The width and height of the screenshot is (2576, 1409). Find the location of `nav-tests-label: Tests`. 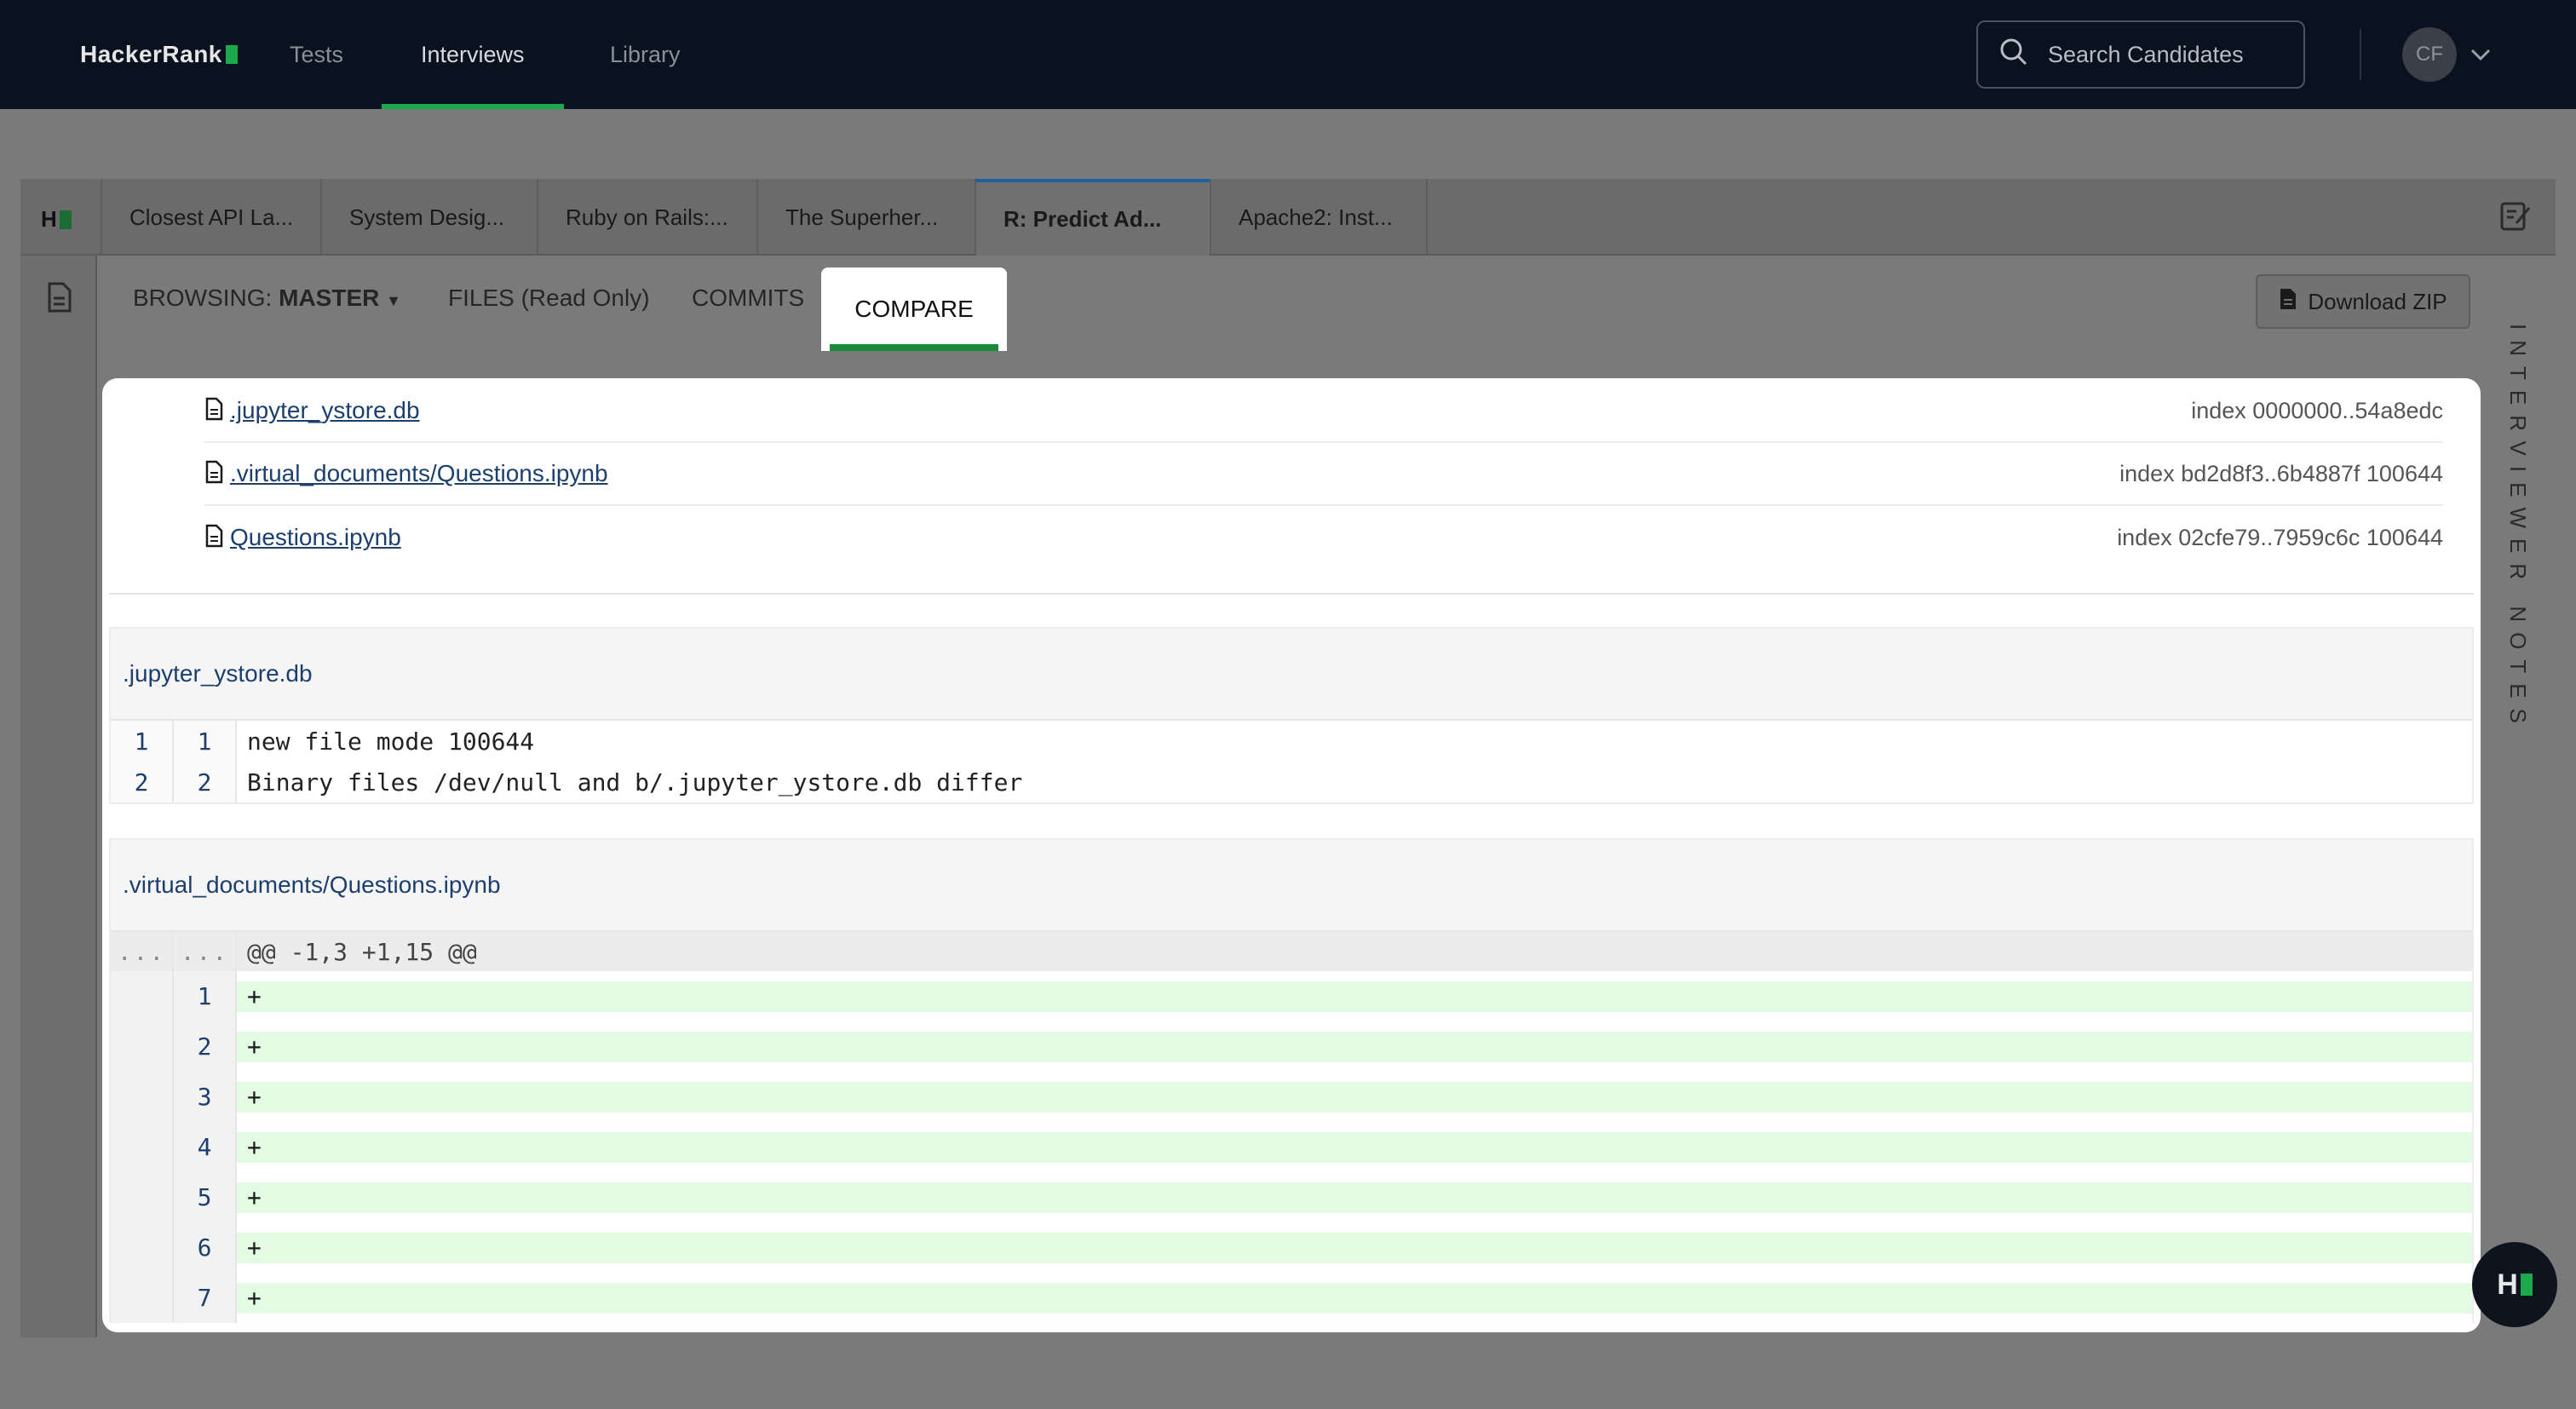

nav-tests-label: Tests is located at coordinates (317, 54).